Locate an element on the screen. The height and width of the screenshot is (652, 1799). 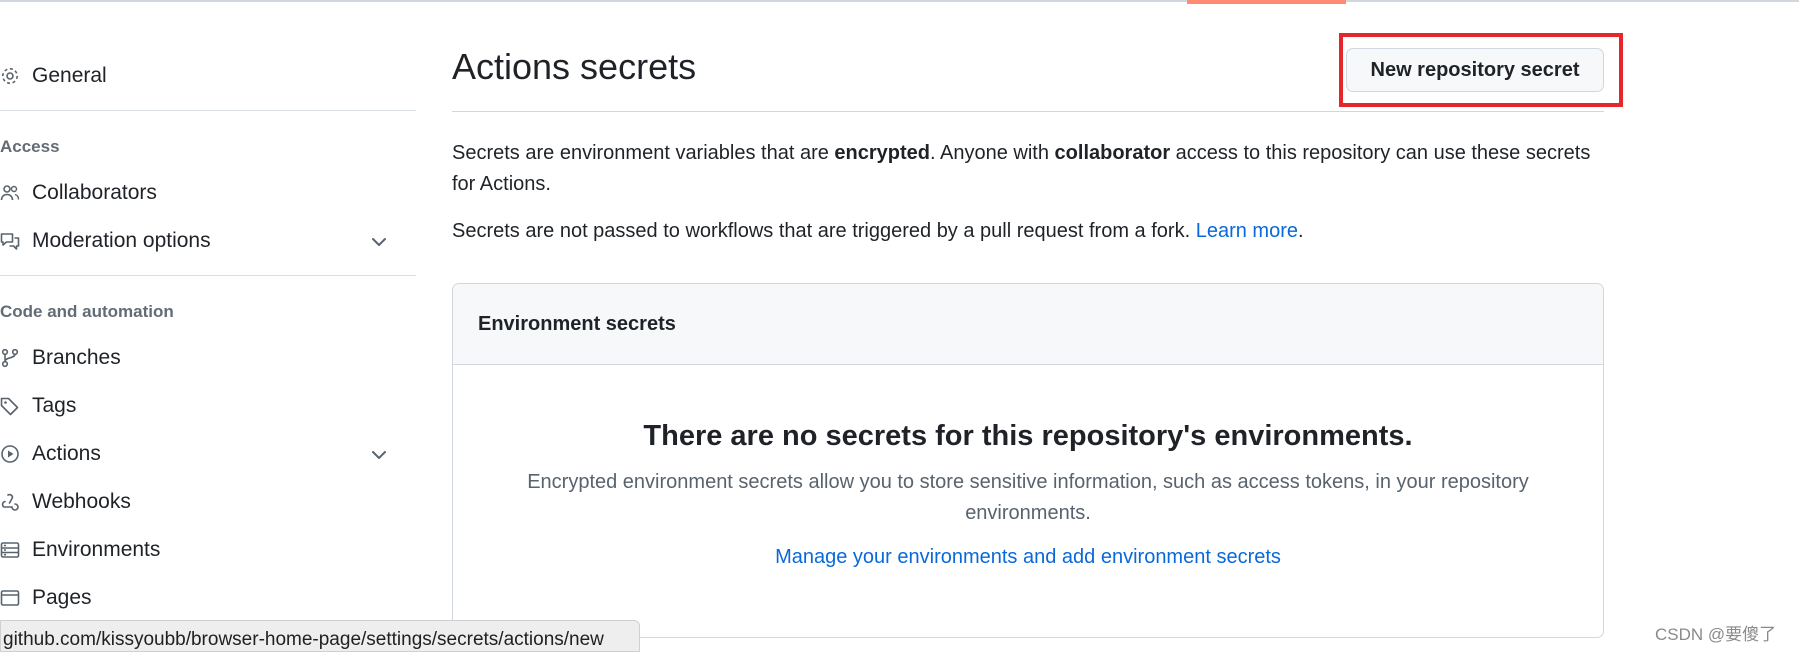
sidebar-item-label: Webhooks is located at coordinates (81, 501).